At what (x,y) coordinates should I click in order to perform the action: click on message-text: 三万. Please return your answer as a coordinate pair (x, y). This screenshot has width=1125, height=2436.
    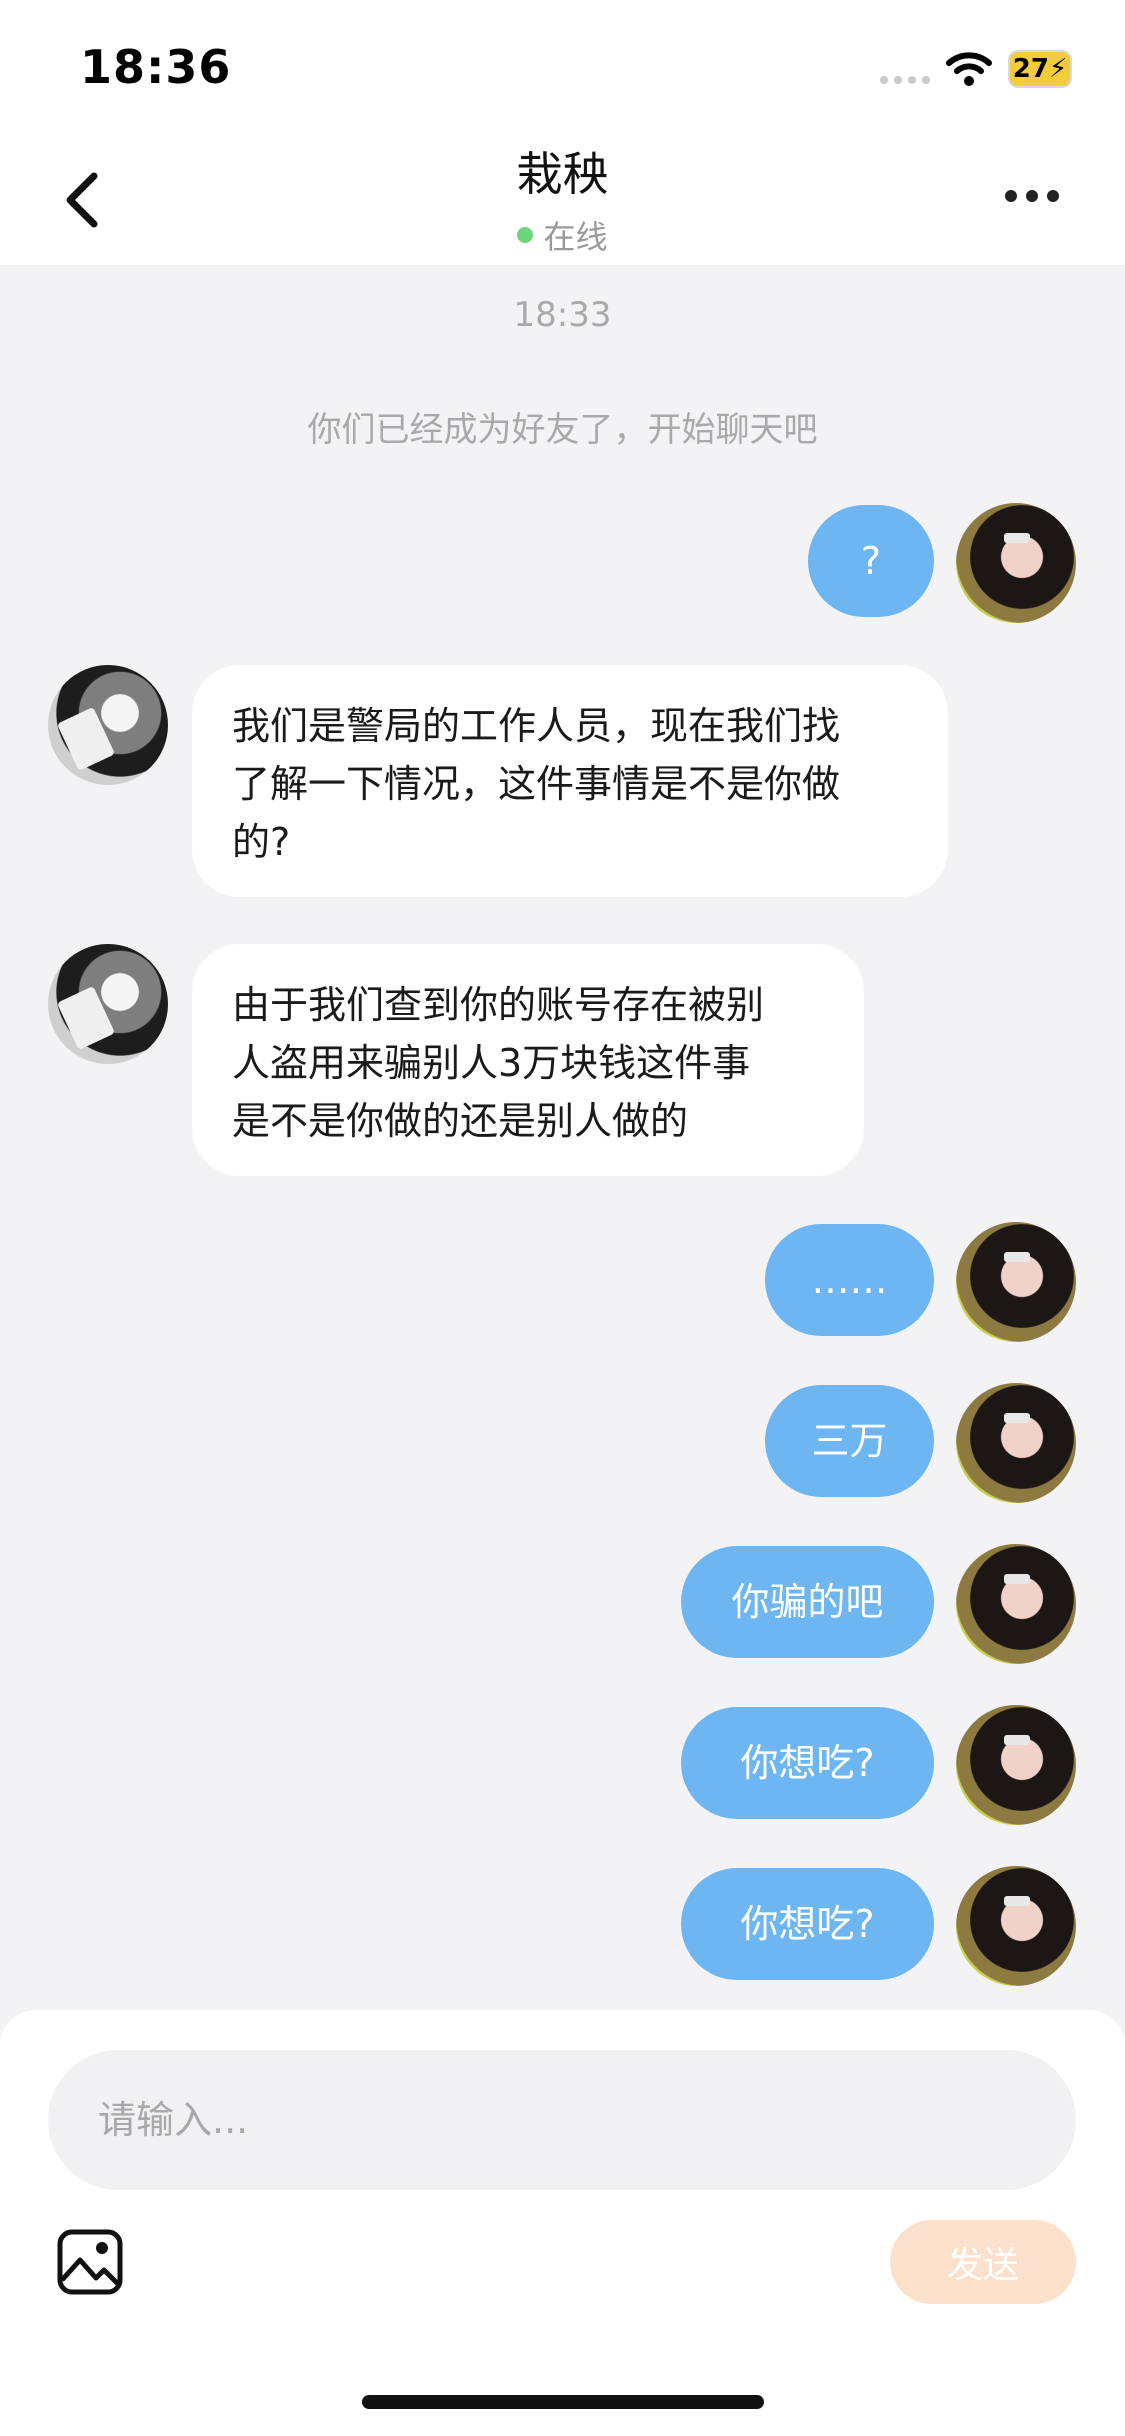
    Looking at the image, I should click on (849, 1441).